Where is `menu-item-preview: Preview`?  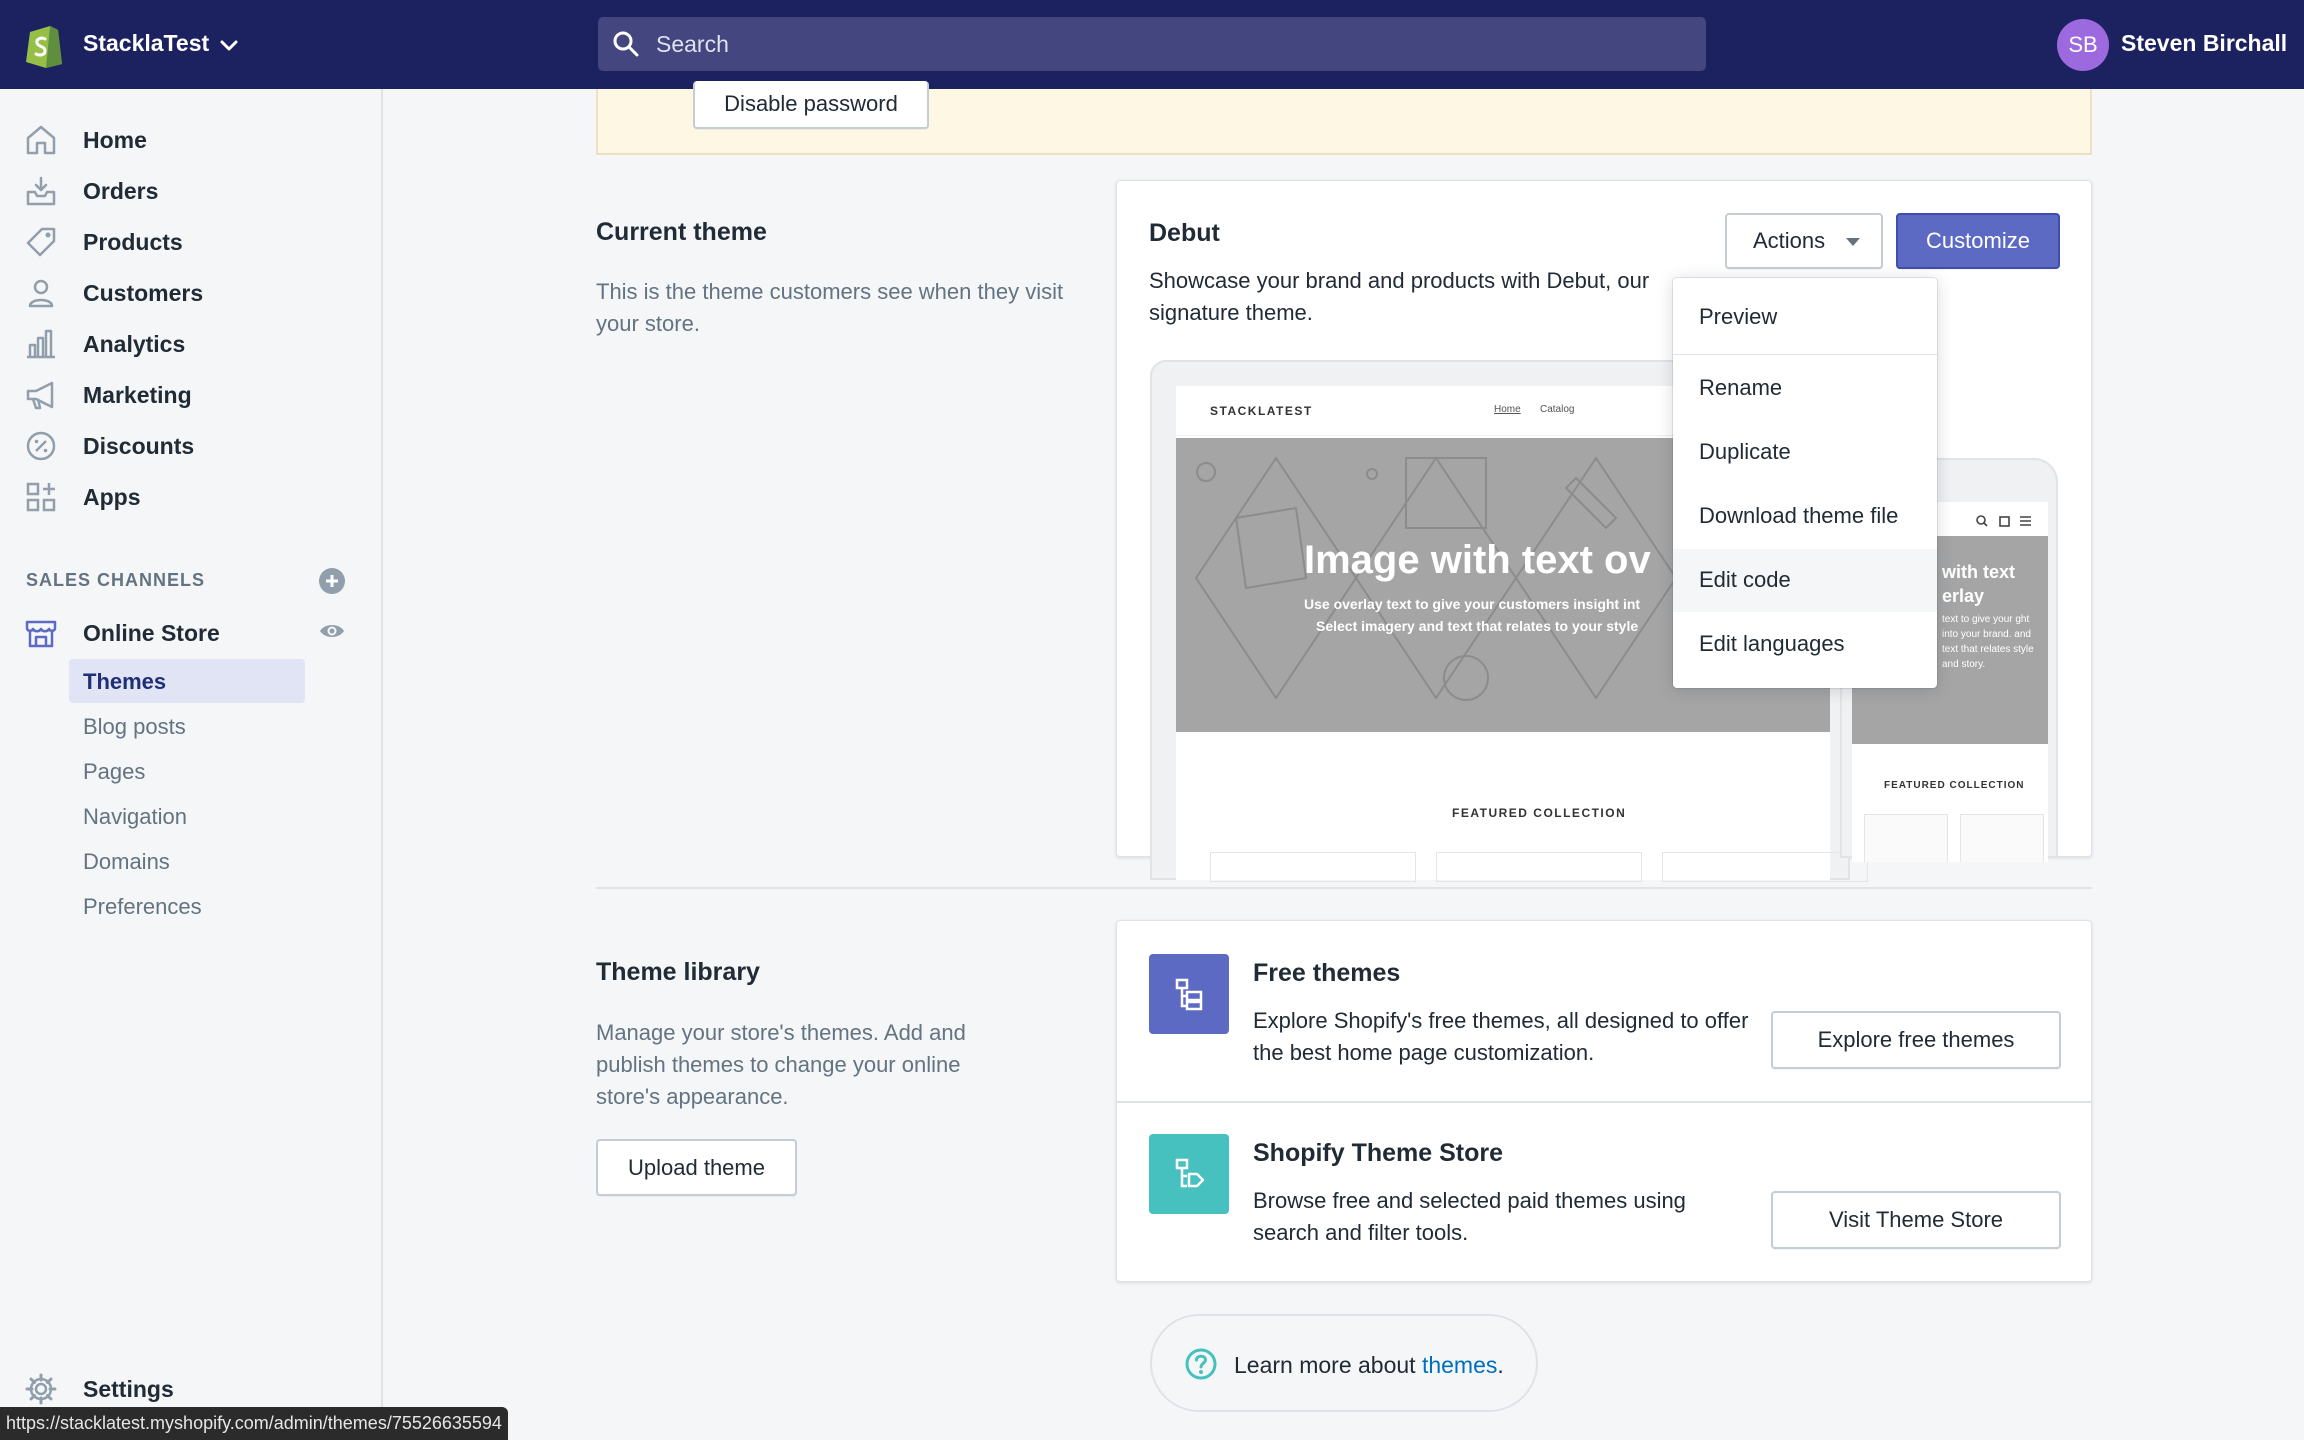
menu-item-preview: Preview is located at coordinates (1805, 317).